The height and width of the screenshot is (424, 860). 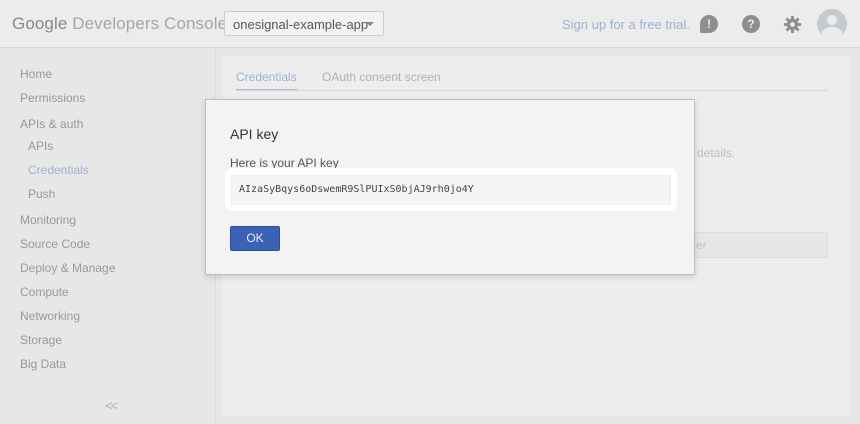 I want to click on ok-button: OK, so click(x=255, y=238).